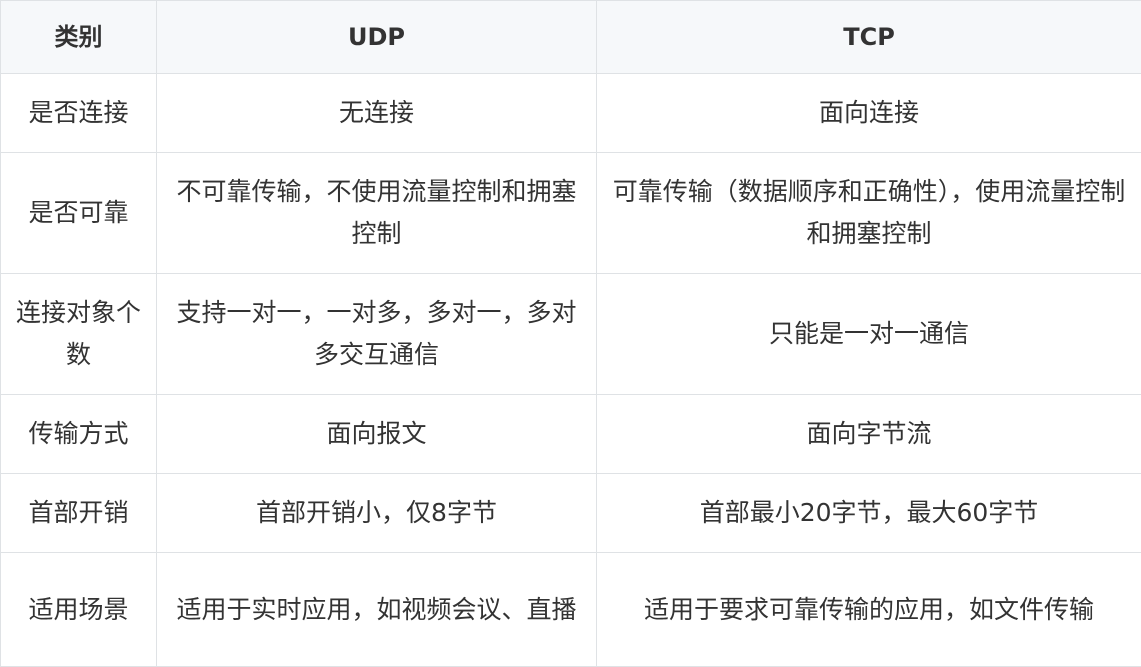 Image resolution: width=1141 pixels, height=667 pixels. I want to click on table-row: 是否连接 无连接 面向连接, so click(571, 113).